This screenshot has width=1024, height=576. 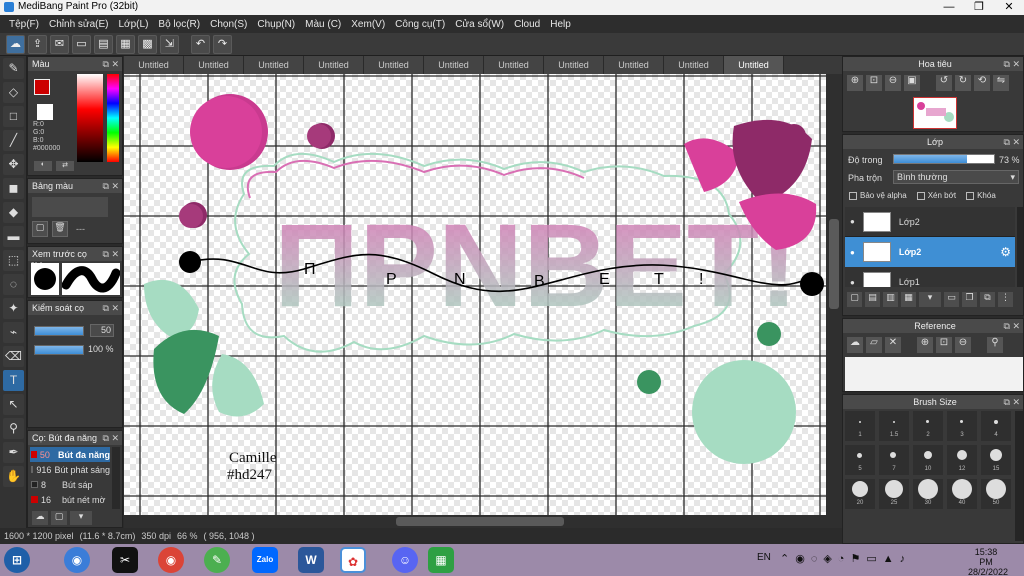 I want to click on fit-icon: ⊡, so click(x=874, y=83).